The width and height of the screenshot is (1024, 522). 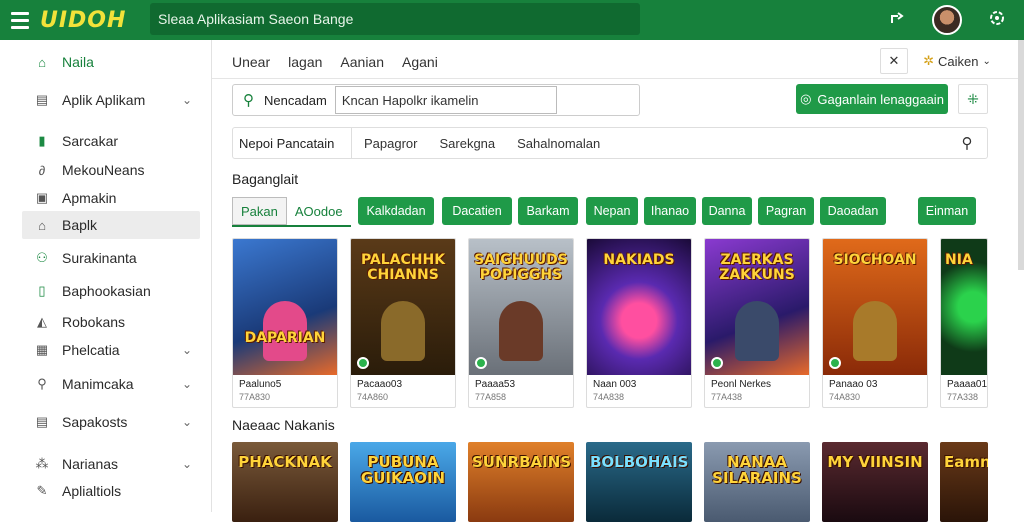 I want to click on game-card: BOLBOHAIS, so click(x=639, y=482).